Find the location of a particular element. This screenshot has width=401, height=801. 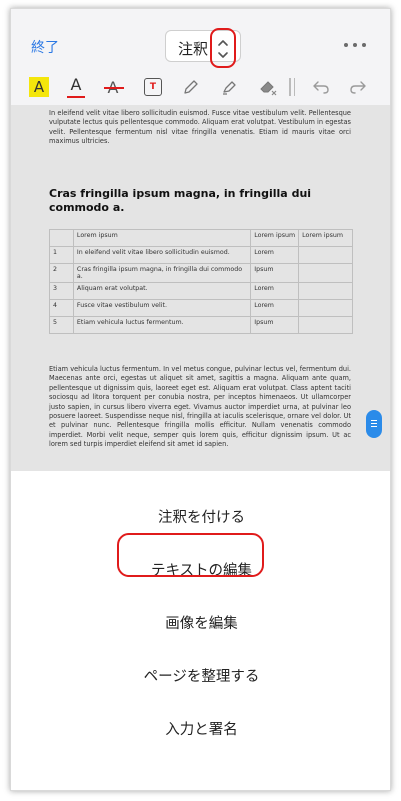

table-cell: 4 is located at coordinates (61, 308).